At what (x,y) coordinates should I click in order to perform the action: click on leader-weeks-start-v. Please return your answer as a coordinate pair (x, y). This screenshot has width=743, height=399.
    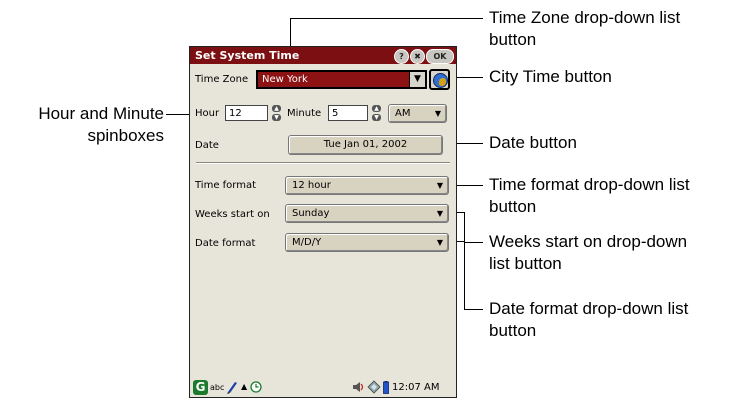
    Looking at the image, I should click on (464, 227).